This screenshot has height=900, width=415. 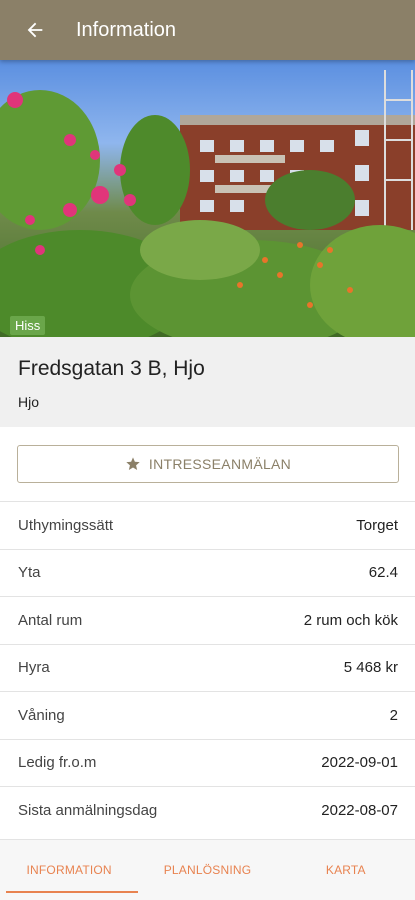 I want to click on feature-tag: Hiss, so click(x=28, y=325).